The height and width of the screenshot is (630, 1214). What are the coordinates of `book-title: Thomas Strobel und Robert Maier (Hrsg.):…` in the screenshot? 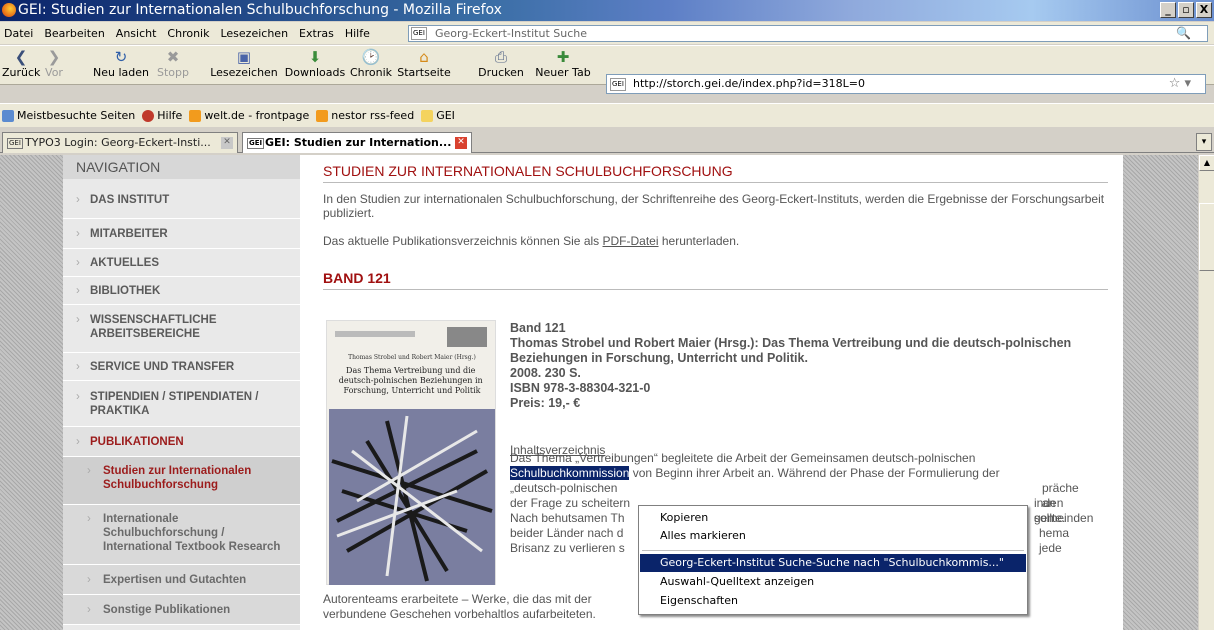 It's located at (791, 350).